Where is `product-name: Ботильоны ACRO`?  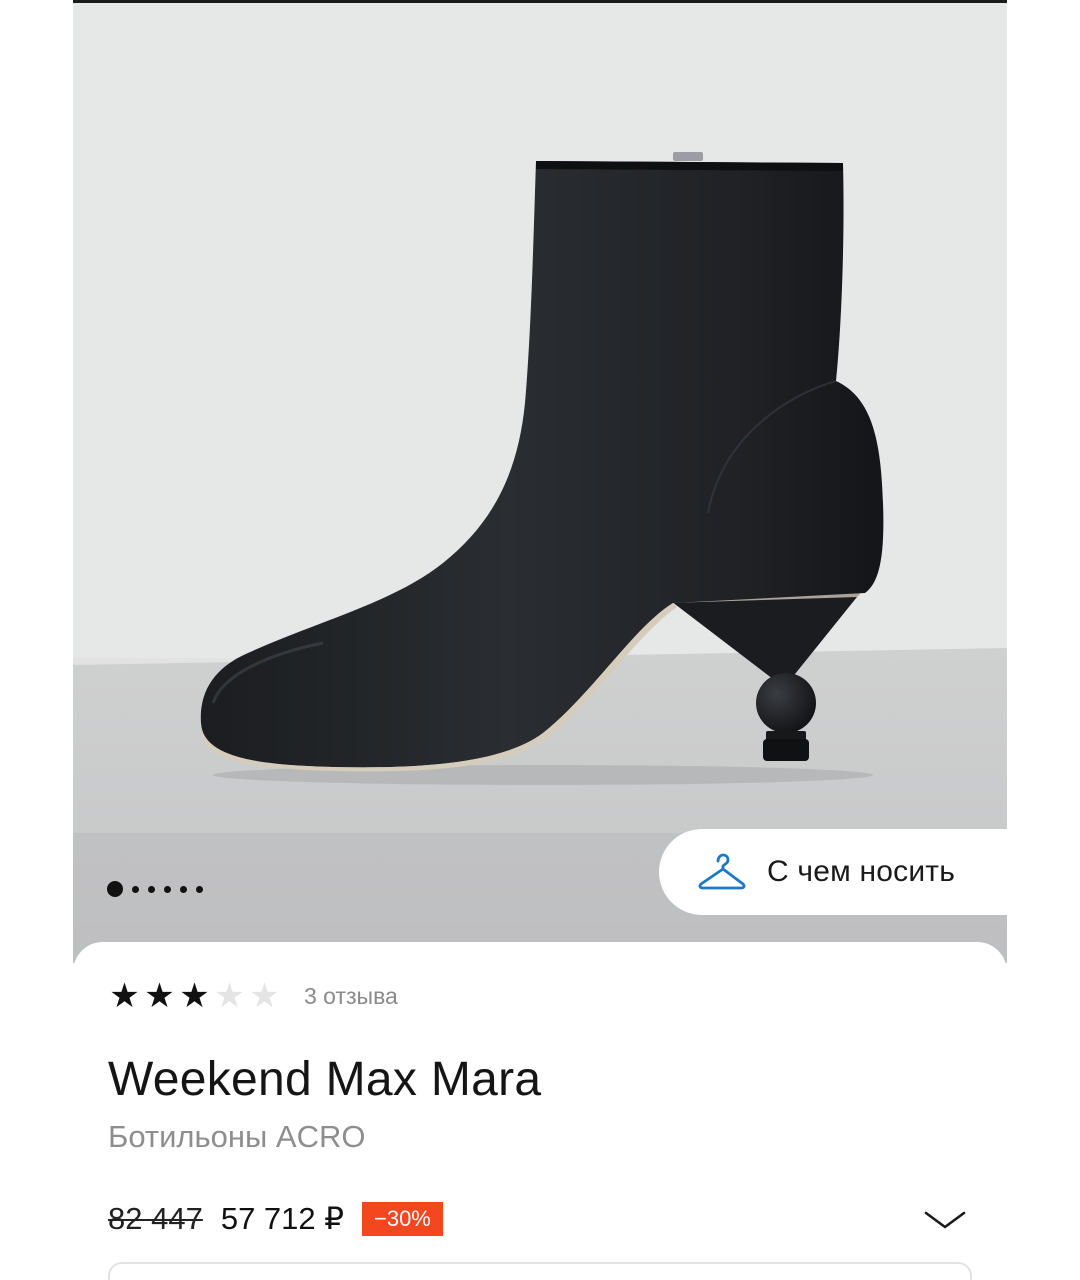 product-name: Ботильоны ACRO is located at coordinates (237, 1136).